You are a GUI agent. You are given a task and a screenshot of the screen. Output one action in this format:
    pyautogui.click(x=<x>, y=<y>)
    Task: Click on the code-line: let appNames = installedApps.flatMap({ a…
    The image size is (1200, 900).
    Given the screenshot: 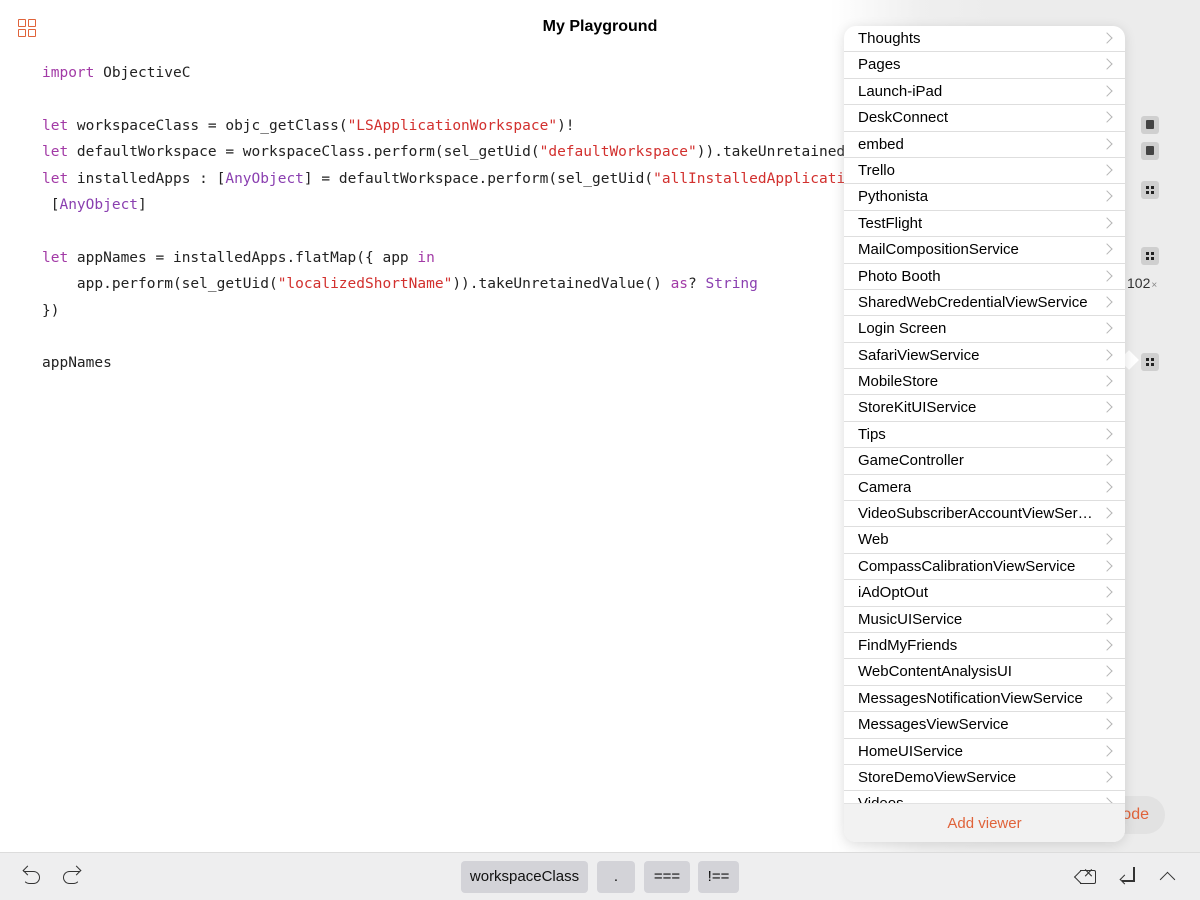 What is the action you would take?
    pyautogui.click(x=448, y=258)
    